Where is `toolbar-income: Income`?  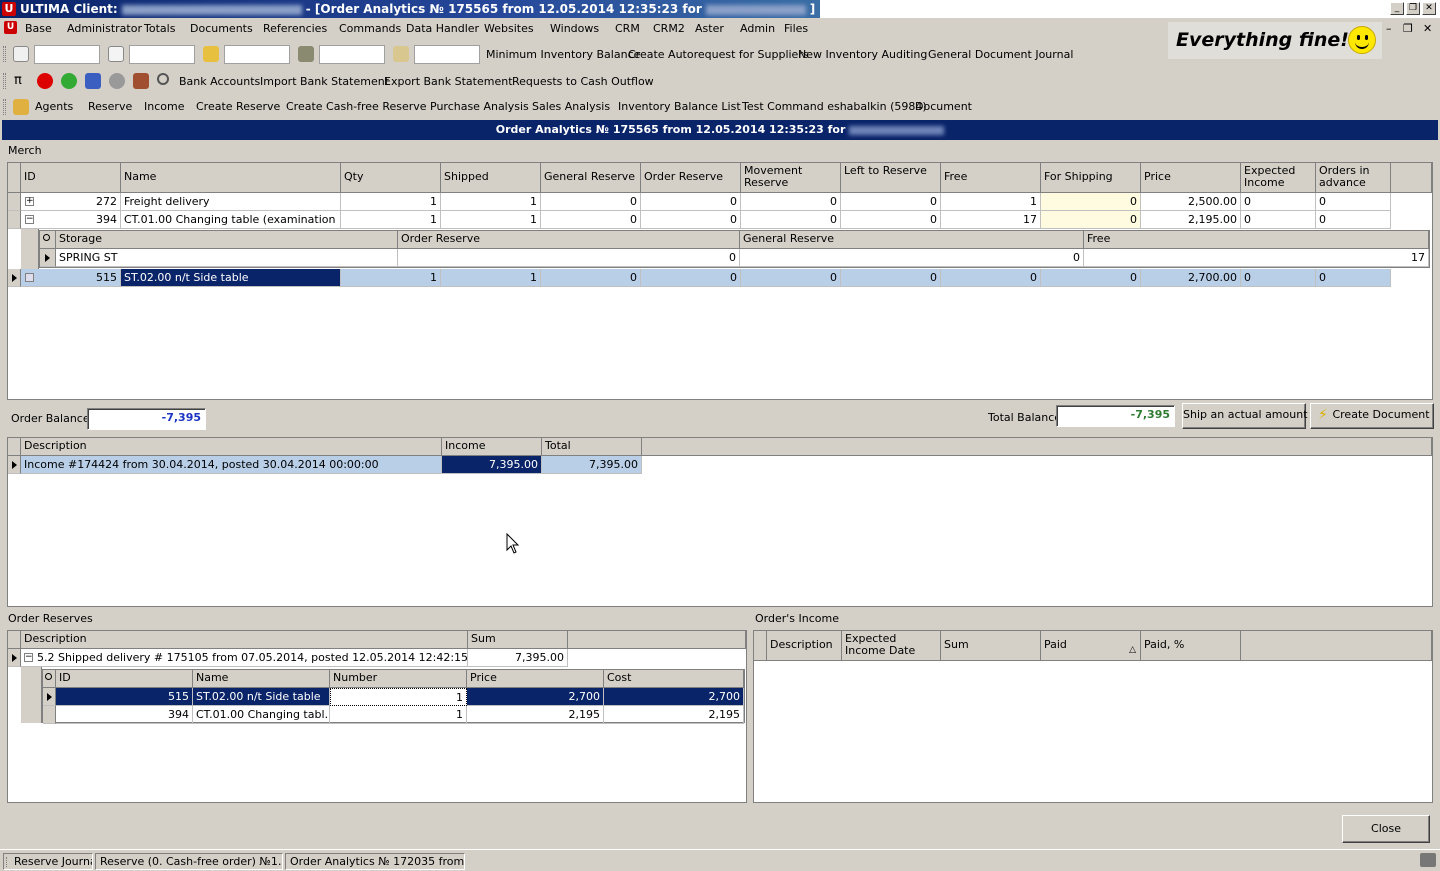
toolbar-income: Income is located at coordinates (164, 106).